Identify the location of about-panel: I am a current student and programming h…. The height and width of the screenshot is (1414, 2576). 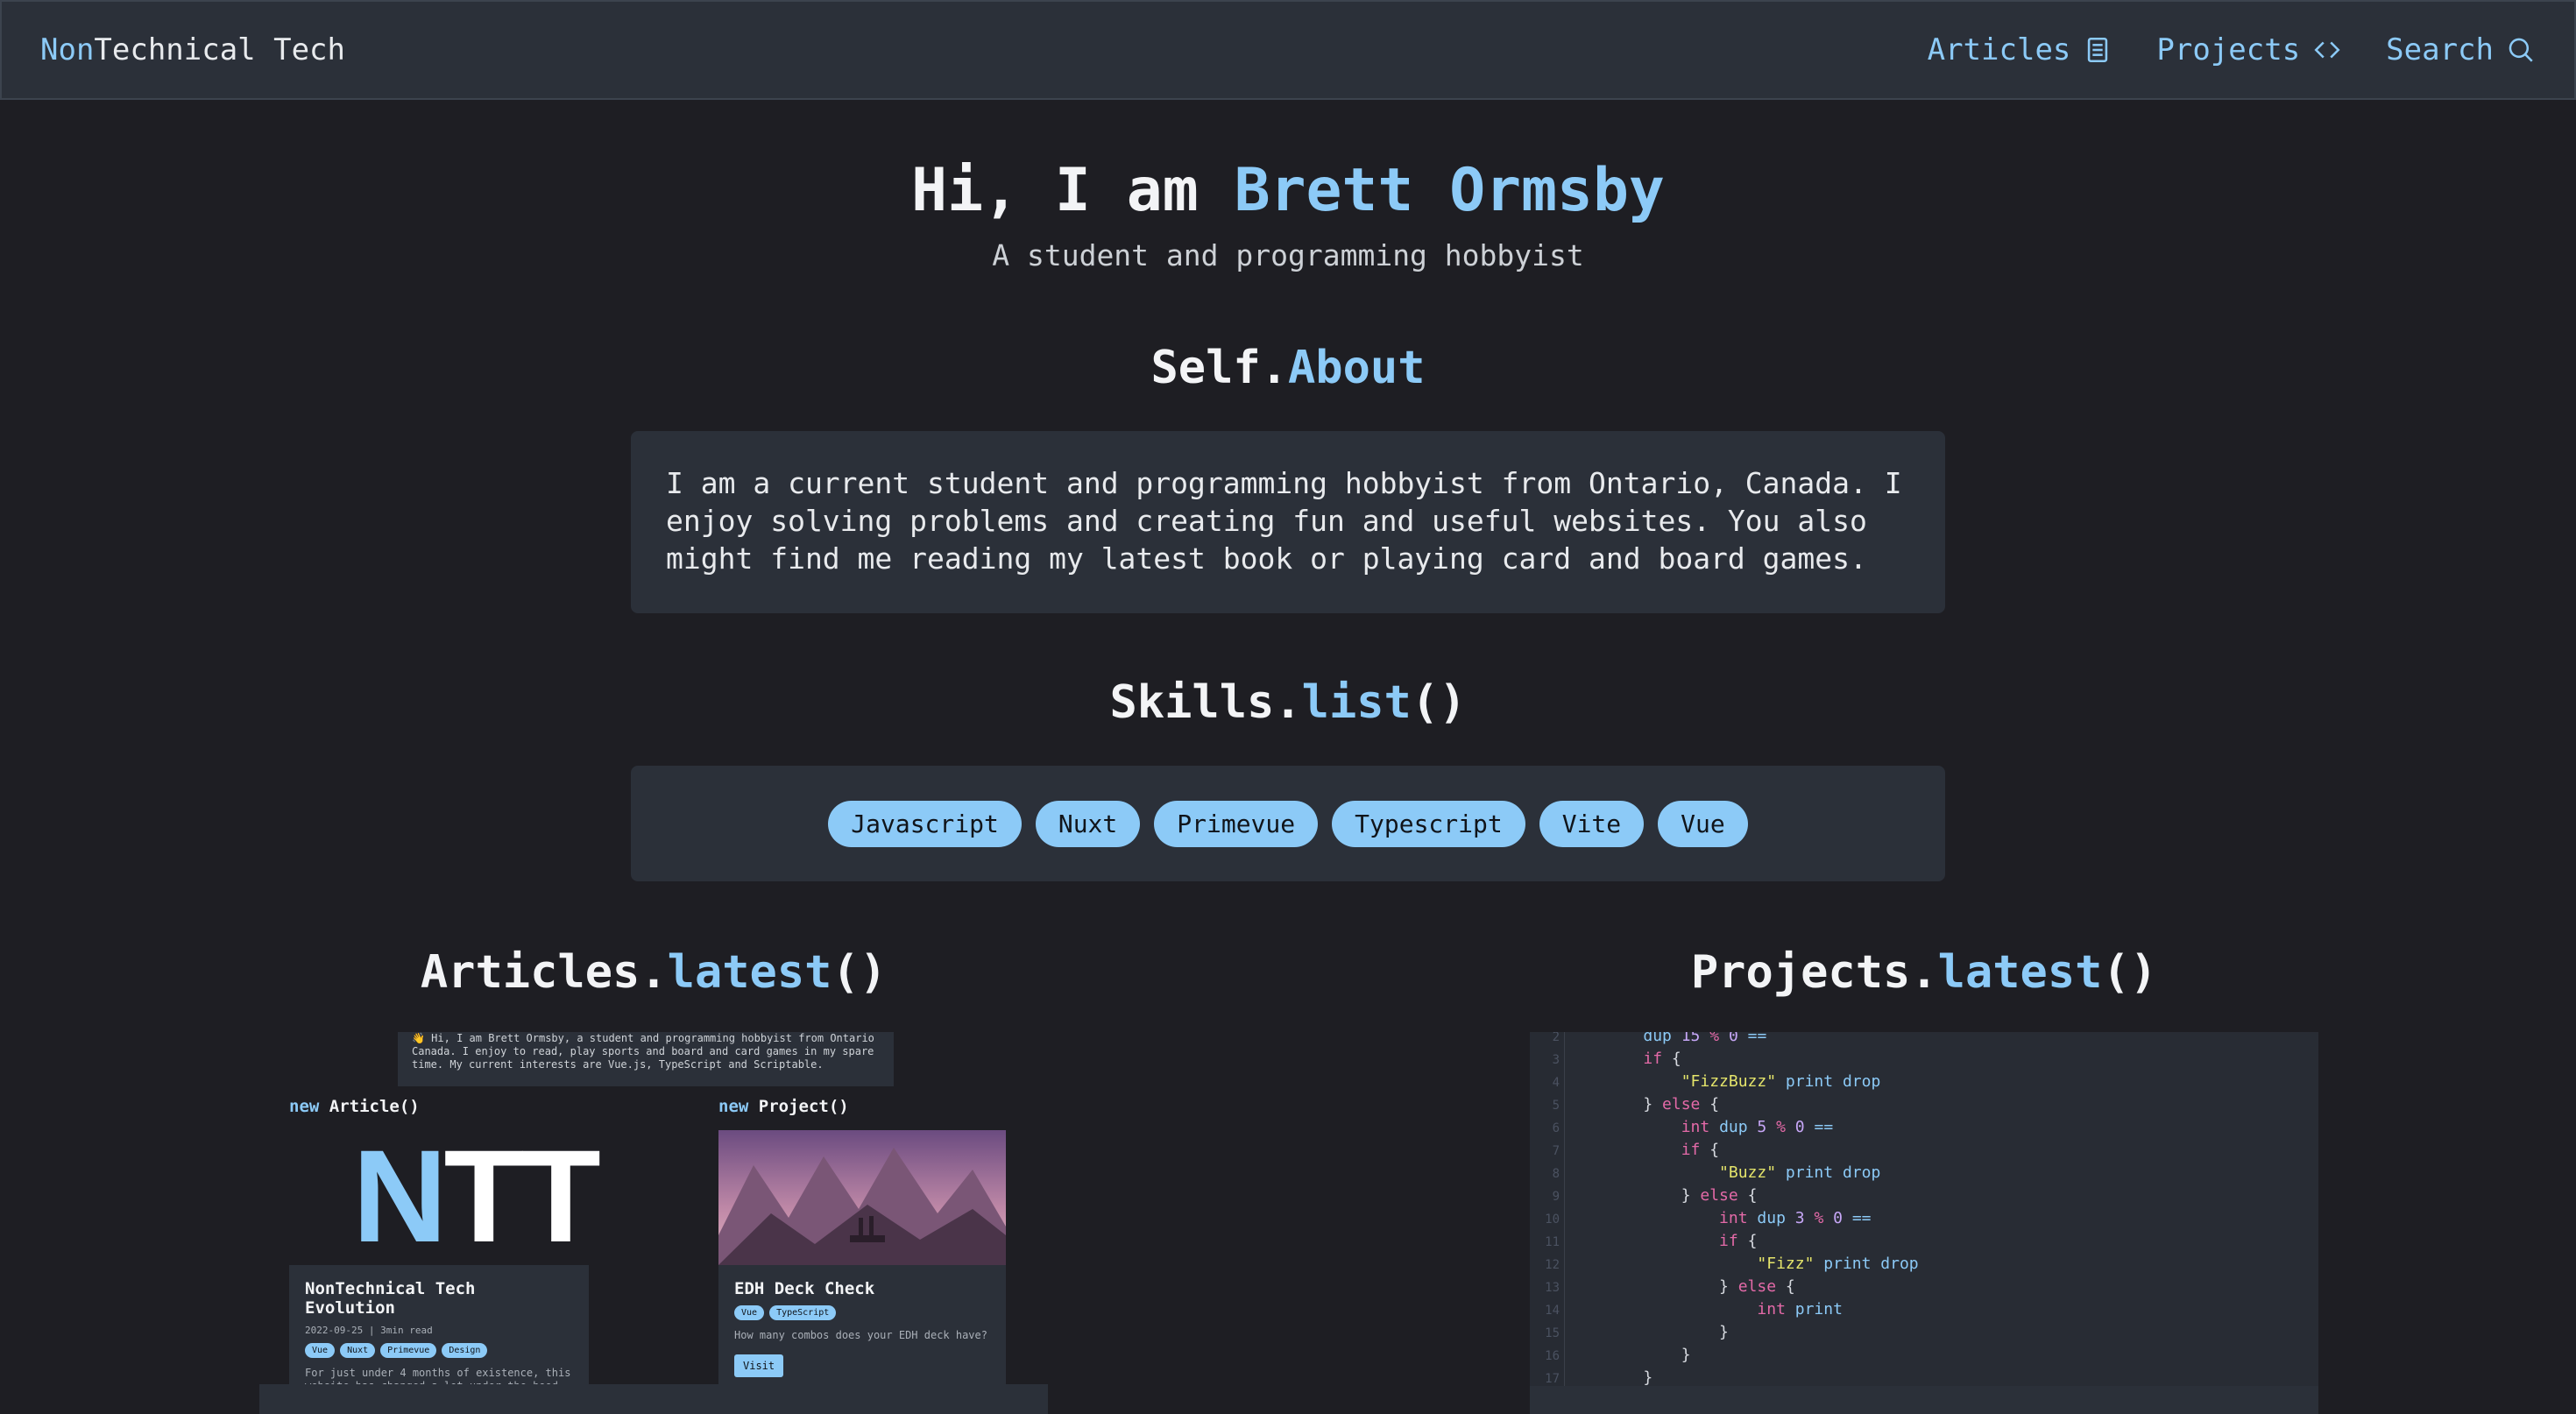
(1288, 522).